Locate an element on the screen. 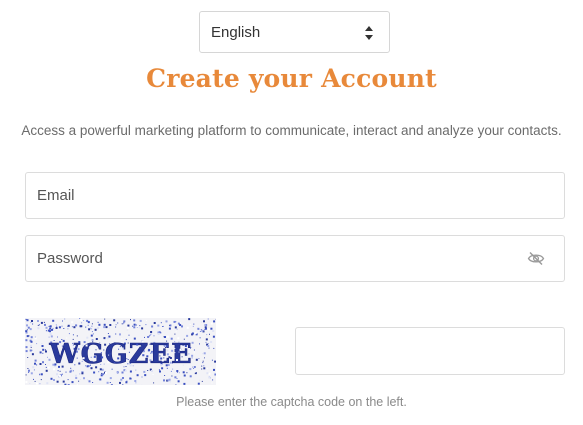 Image resolution: width=583 pixels, height=425 pixels. language-select: English is located at coordinates (294, 32).